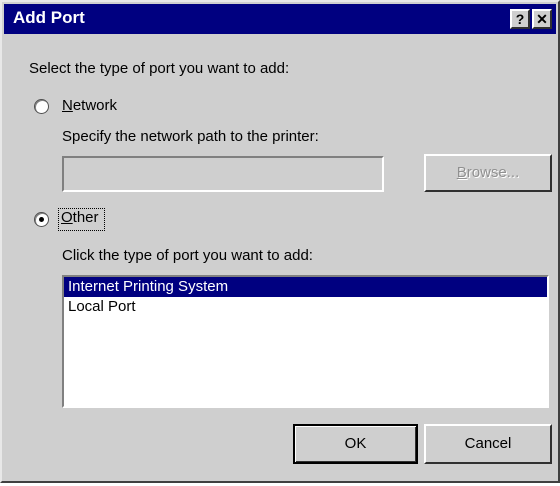 This screenshot has width=560, height=486. I want to click on network-radio, so click(41, 106).